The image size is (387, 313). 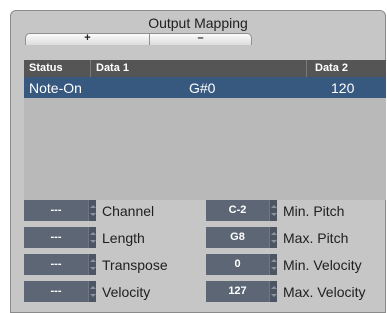 What do you see at coordinates (128, 211) in the screenshot?
I see `channel-label: Channel` at bounding box center [128, 211].